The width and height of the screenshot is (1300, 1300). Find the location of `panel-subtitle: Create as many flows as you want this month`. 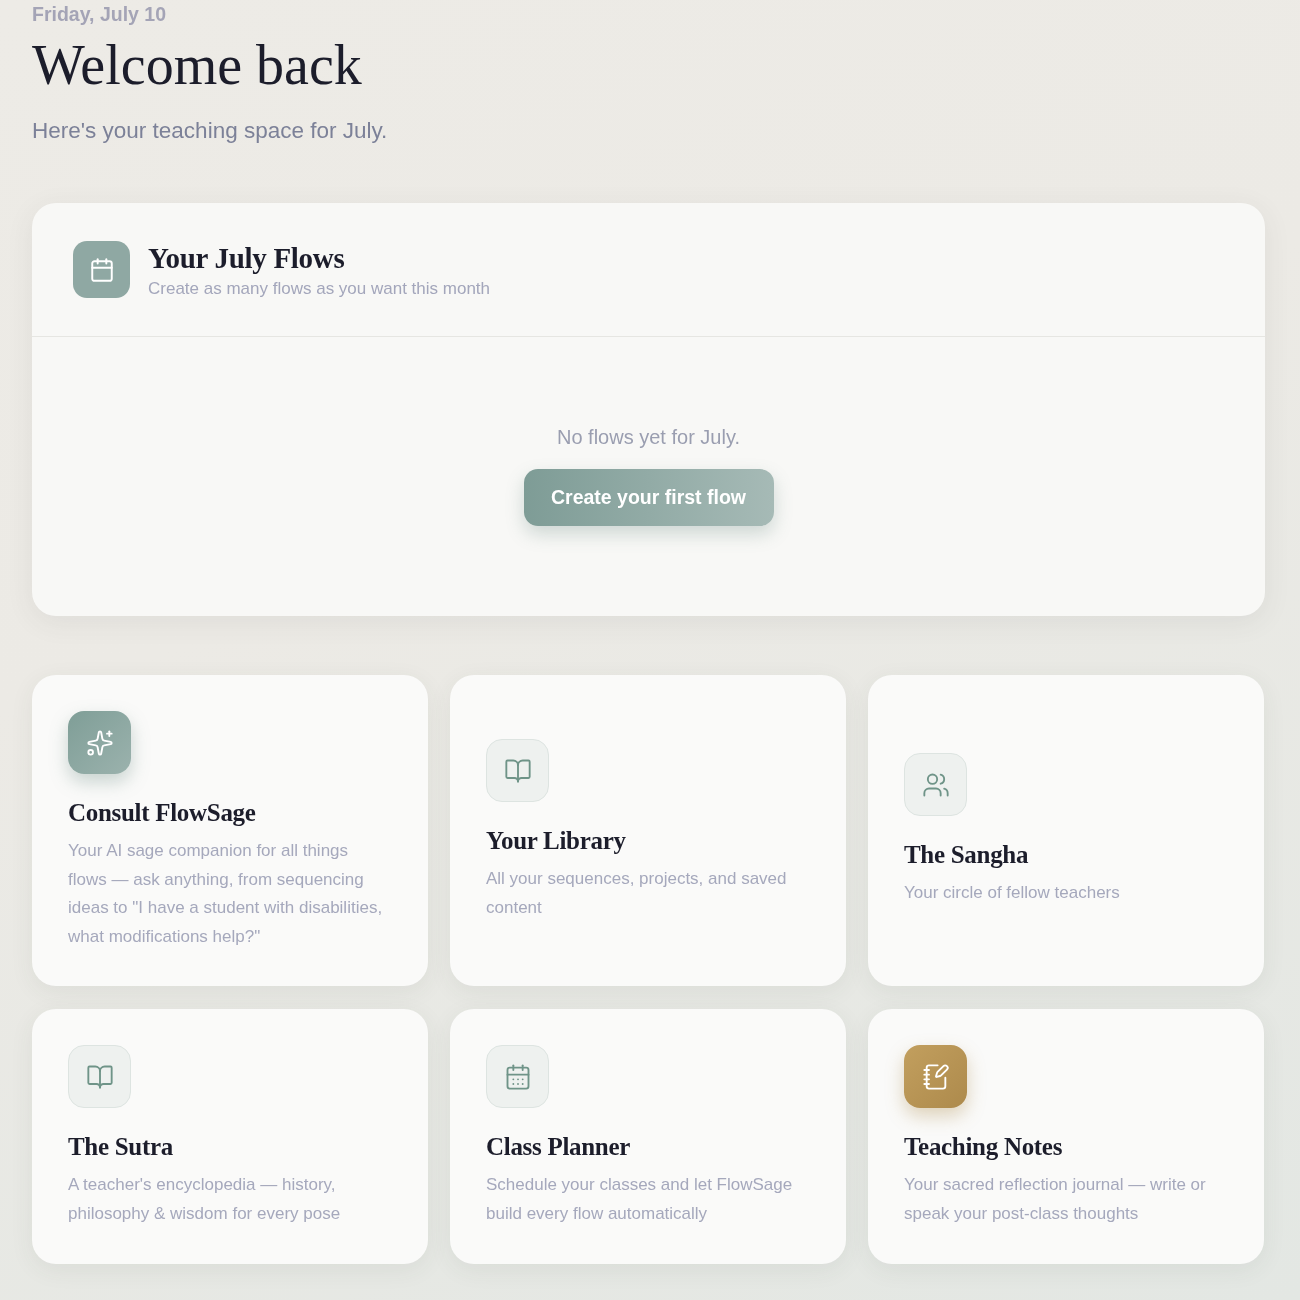

panel-subtitle: Create as many flows as you want this month is located at coordinates (319, 288).